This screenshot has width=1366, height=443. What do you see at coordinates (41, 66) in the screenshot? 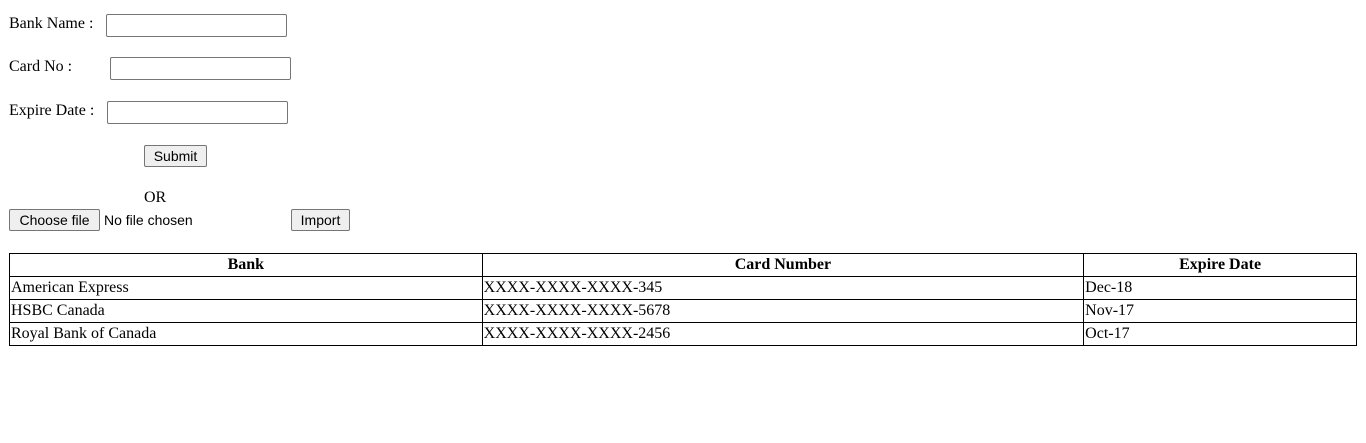
I see `card-no-label: Card No :` at bounding box center [41, 66].